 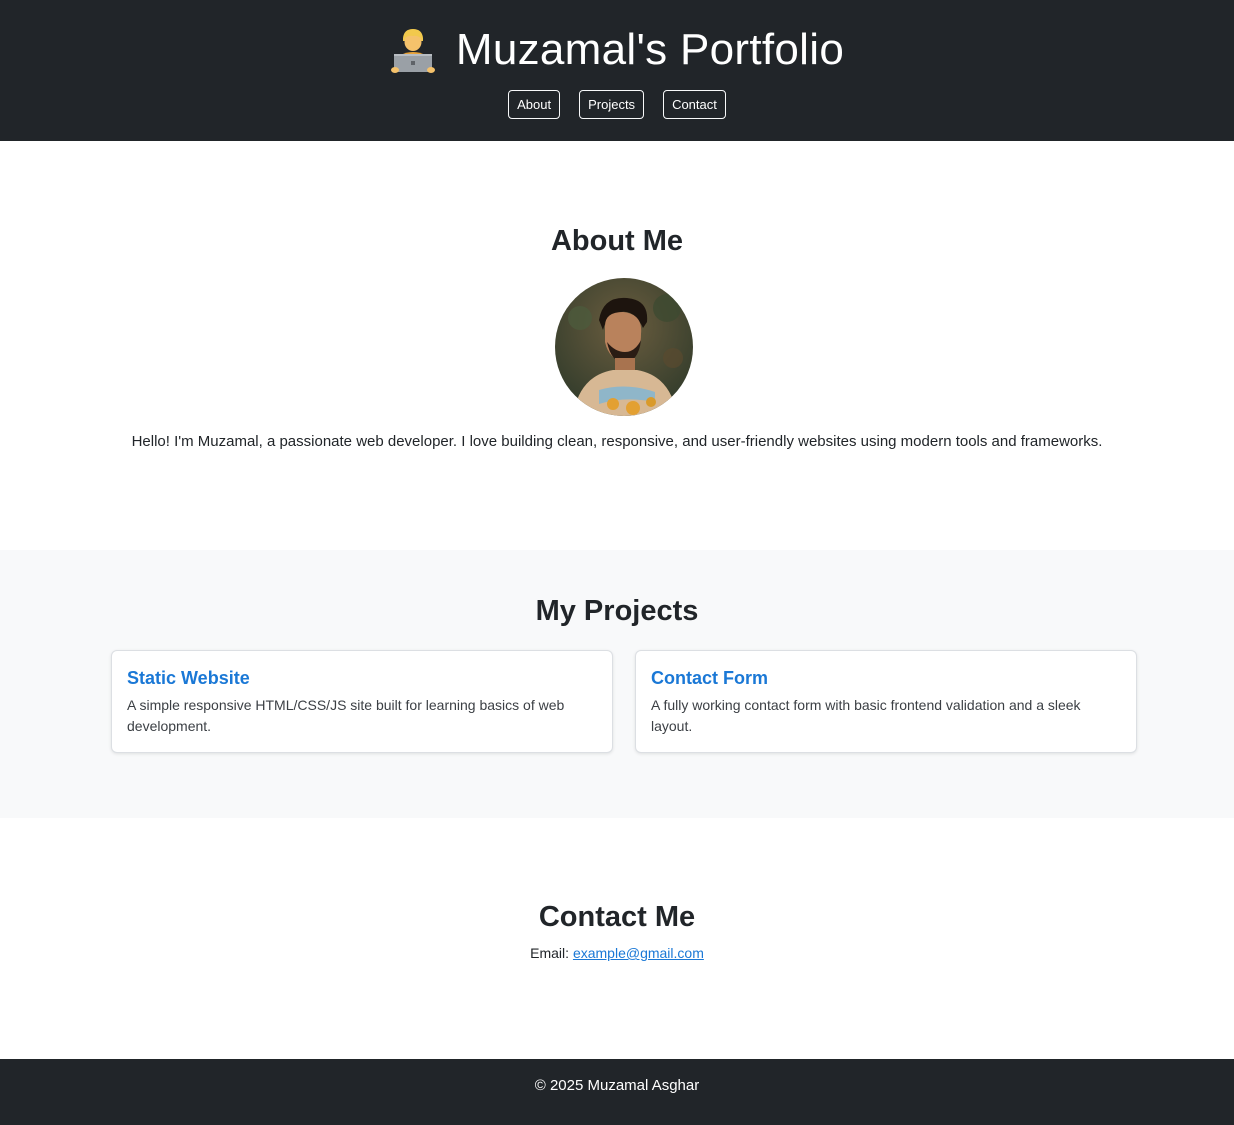 I want to click on nav-projects-button: Projects, so click(x=612, y=104).